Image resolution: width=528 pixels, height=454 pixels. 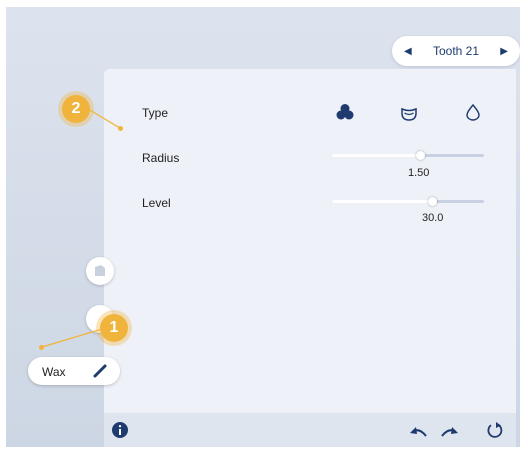 I want to click on callout-badge-1: 1, so click(x=114, y=328).